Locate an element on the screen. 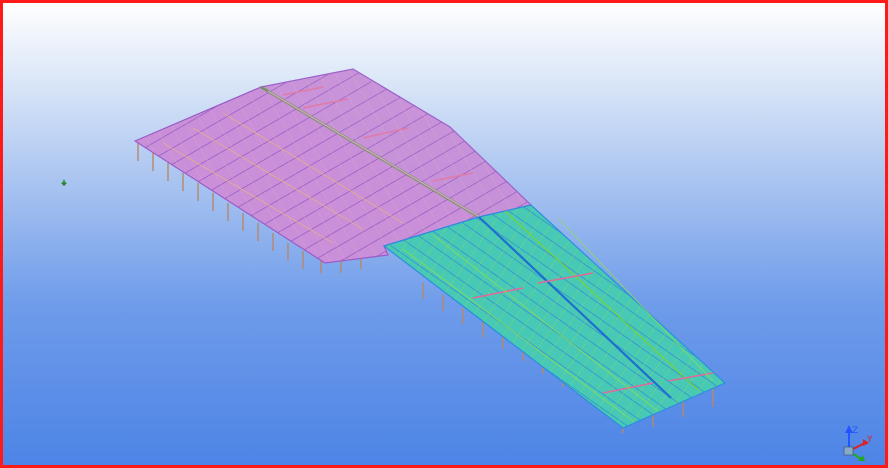 The width and height of the screenshot is (888, 468). axis-z-label: Z is located at coordinates (855, 431).